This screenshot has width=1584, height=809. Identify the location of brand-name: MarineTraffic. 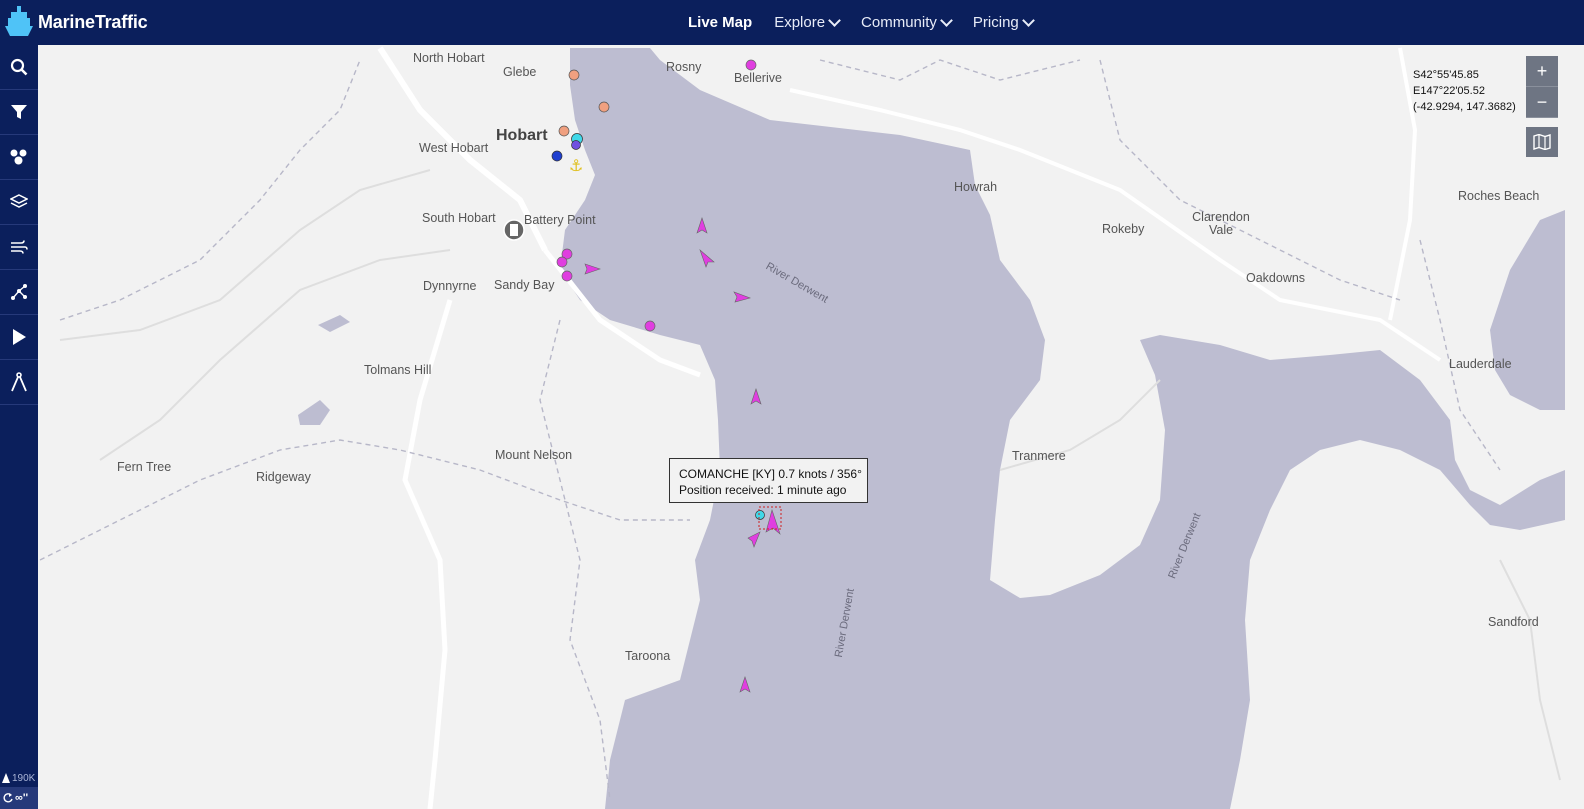
(93, 21).